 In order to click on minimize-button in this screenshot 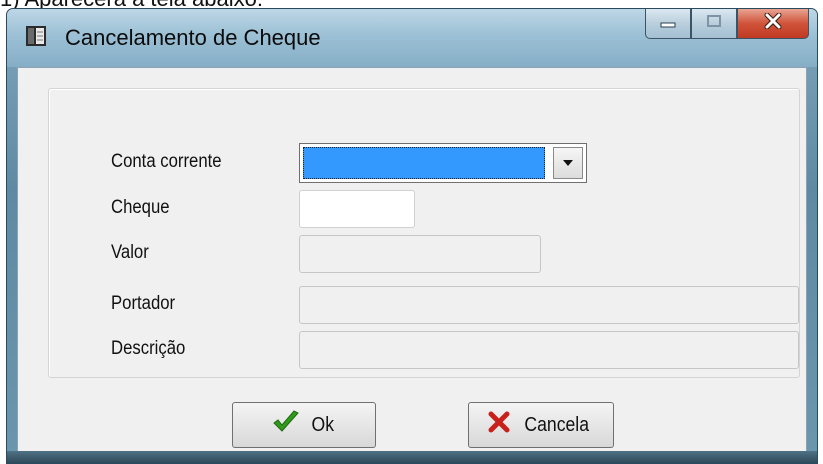, I will do `click(668, 24)`.